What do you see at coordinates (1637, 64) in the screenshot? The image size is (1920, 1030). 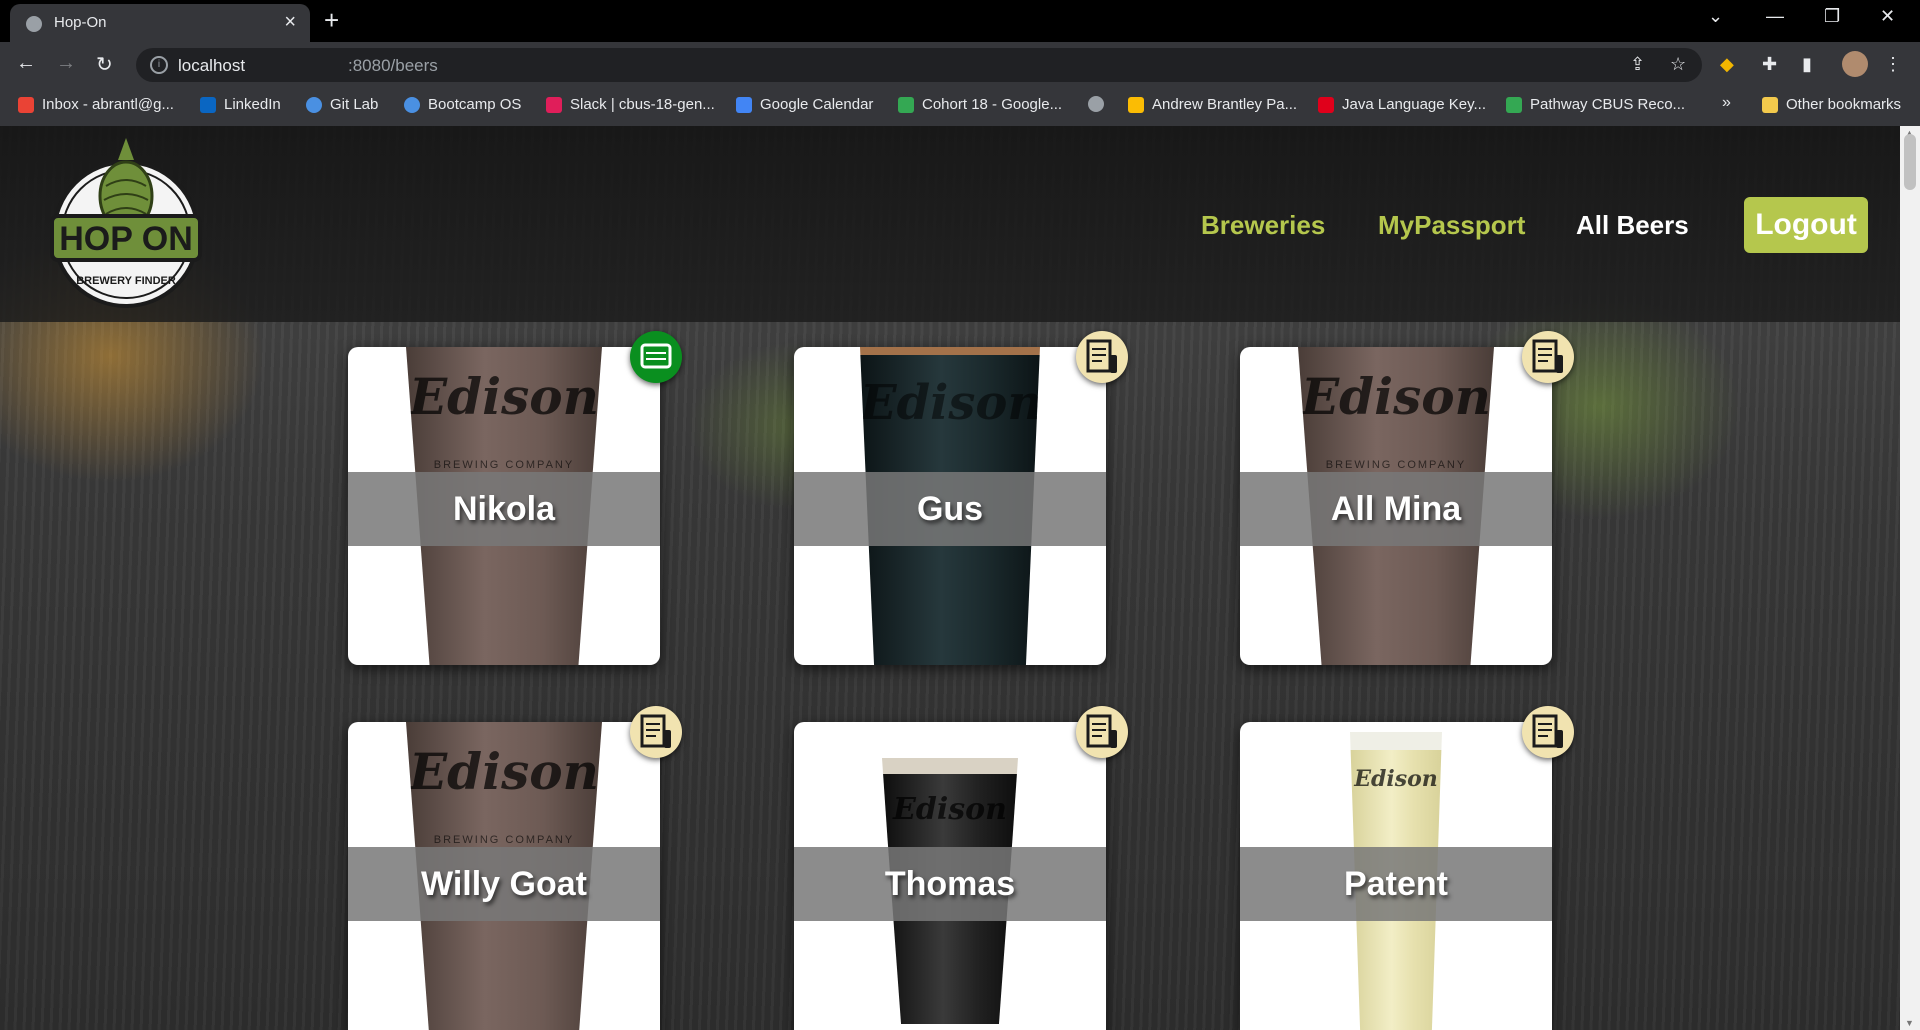 I see `share-icon: ⇪` at bounding box center [1637, 64].